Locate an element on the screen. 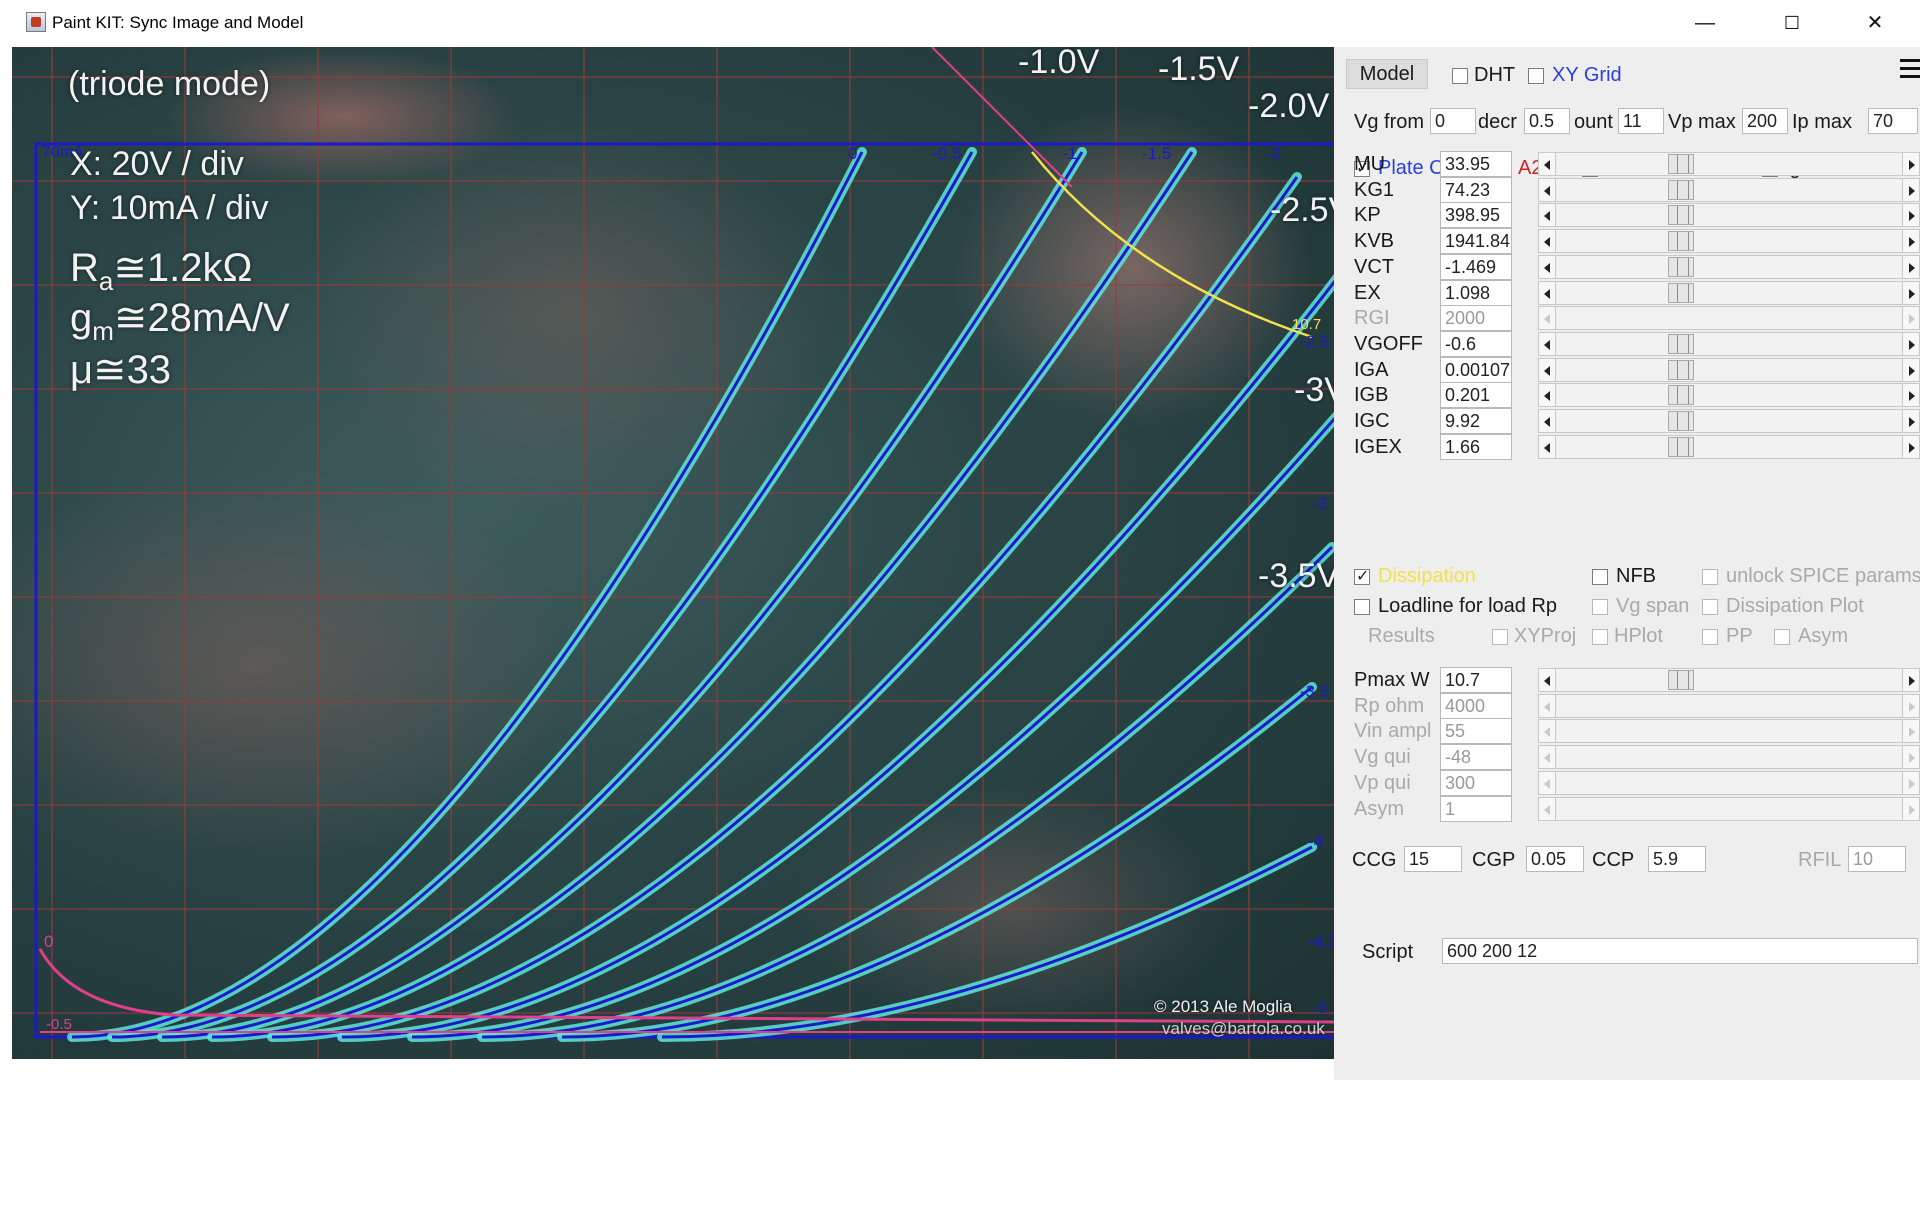 The height and width of the screenshot is (1211, 1920). close-button: ✕ is located at coordinates (1875, 23).